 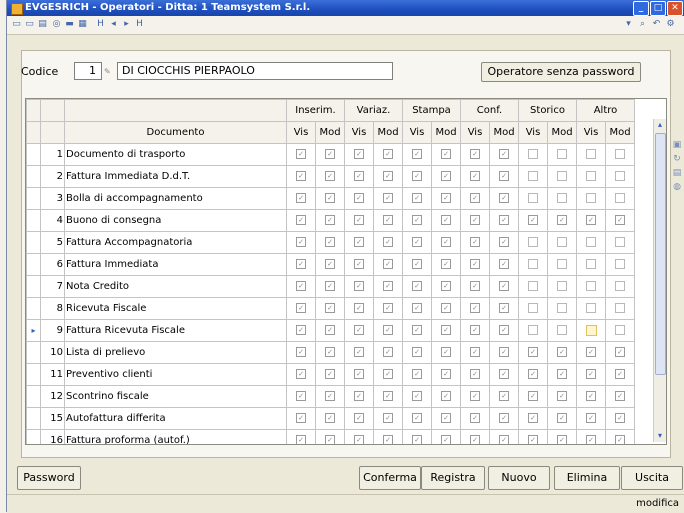 What do you see at coordinates (330, 436) in the screenshot?
I see `table-row: 16 Fattura proforma (autof.) ✓ ✓ ✓ ✓ ✓ ✓ ✓ ✓ ✓ ✓ ✓ ✓` at bounding box center [330, 436].